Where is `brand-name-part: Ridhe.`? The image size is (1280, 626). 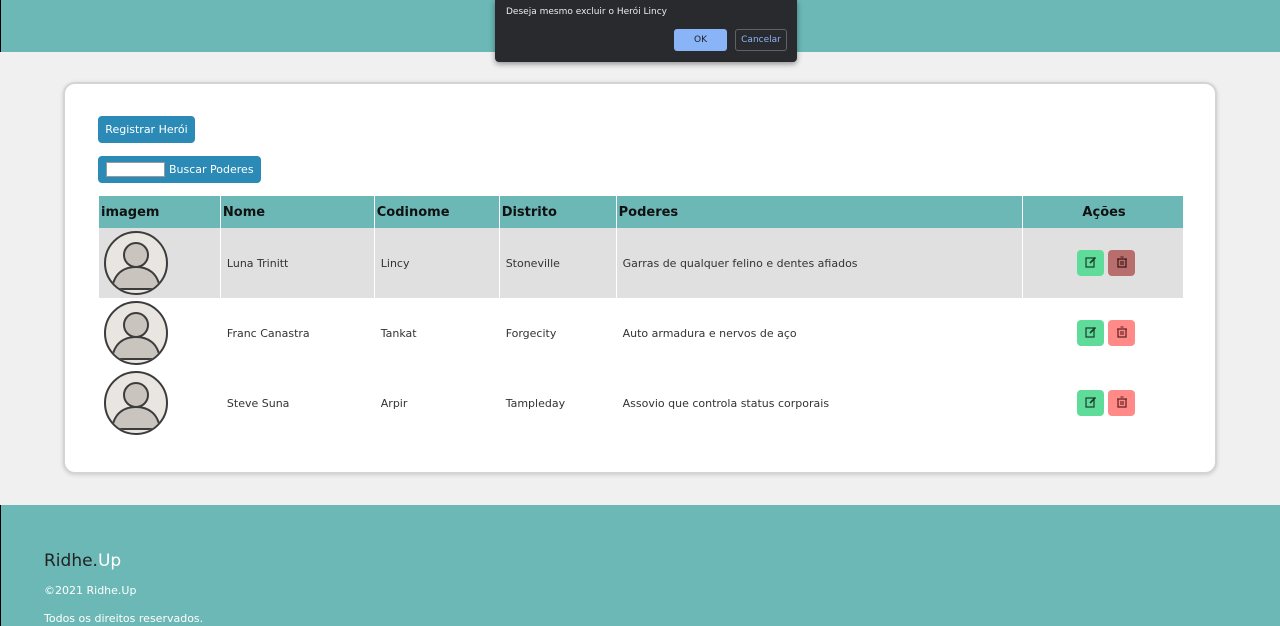 brand-name-part: Ridhe. is located at coordinates (71, 561).